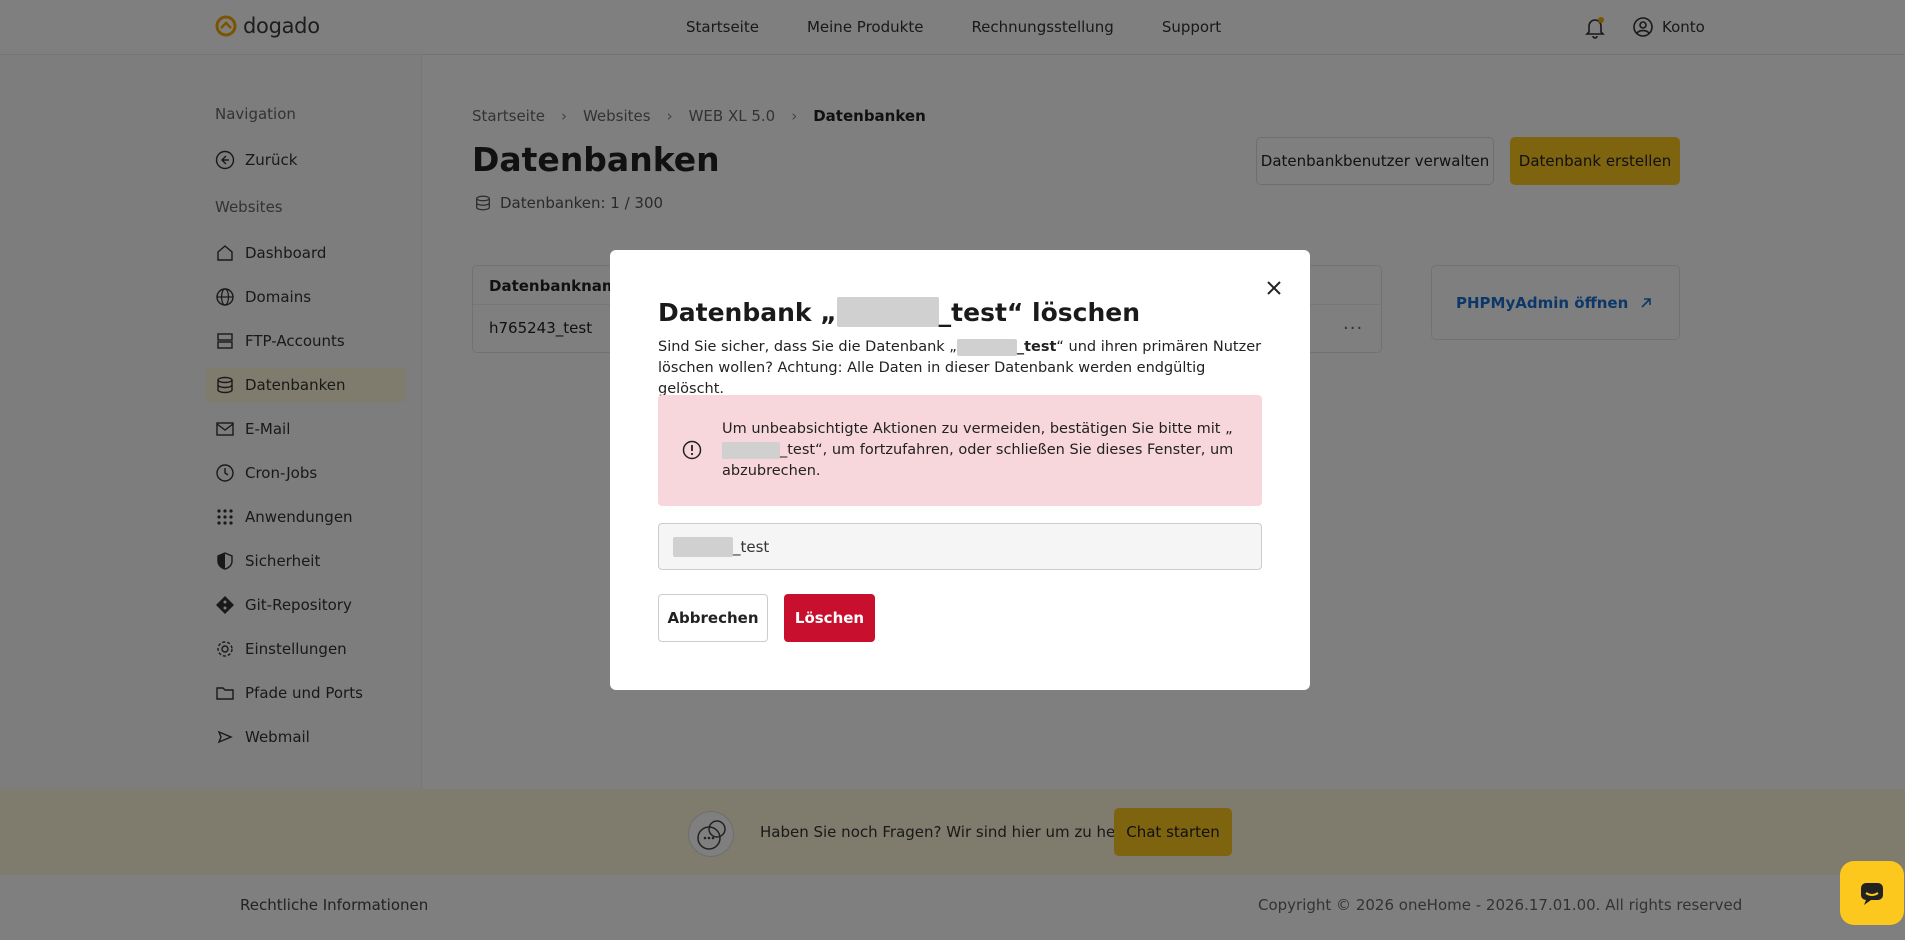 The image size is (1905, 940). I want to click on desc-db-name: _test, so click(1036, 347).